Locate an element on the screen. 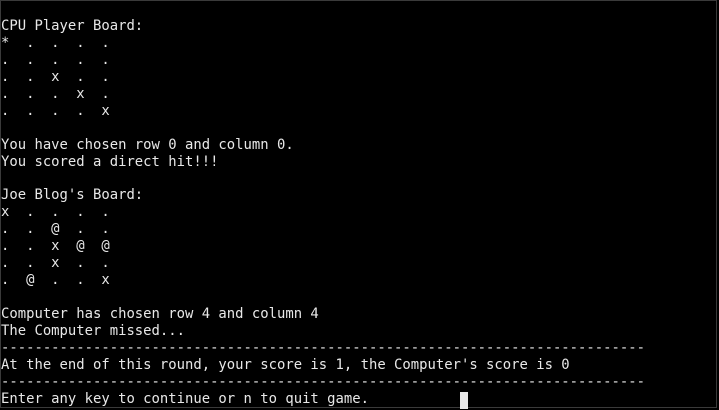 This screenshot has width=719, height=410. cpu-board-title: CPU Player Board: is located at coordinates (72, 26).